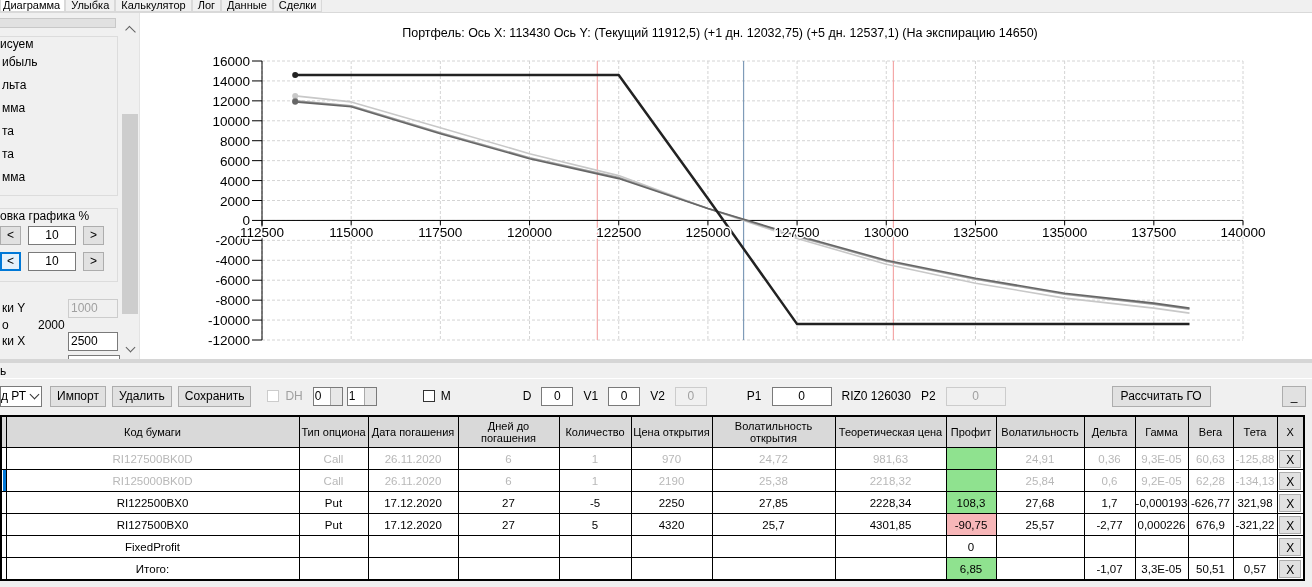  What do you see at coordinates (1161, 432) in the screenshot?
I see `column-header: Гамма` at bounding box center [1161, 432].